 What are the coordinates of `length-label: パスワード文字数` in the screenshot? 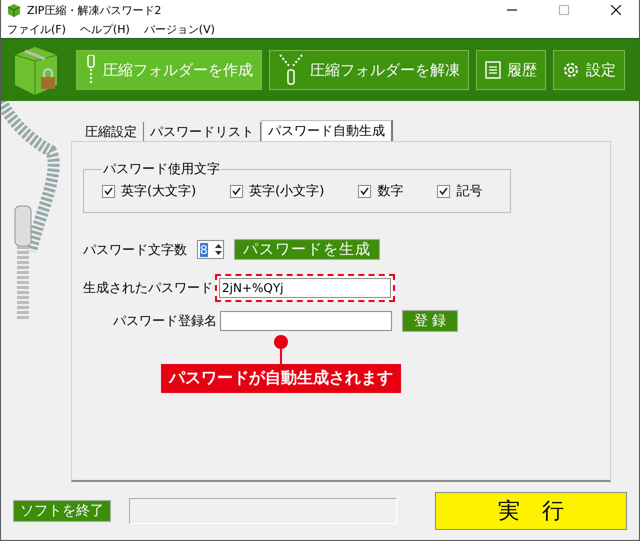 It's located at (135, 250).